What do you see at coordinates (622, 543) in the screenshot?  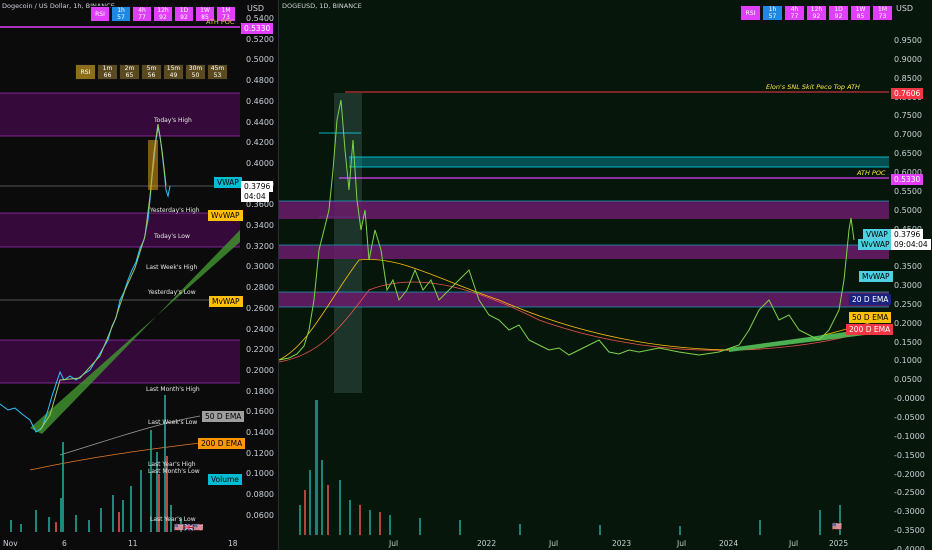 I see `time-label: 2023` at bounding box center [622, 543].